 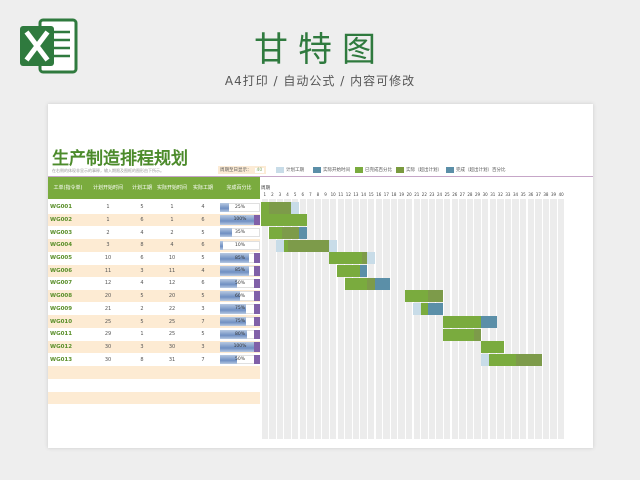 I want to click on gantt-day-number: 9, so click(x=325, y=194).